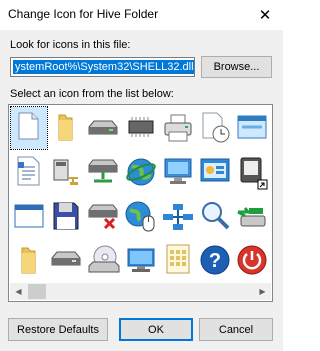 Image resolution: width=320 pixels, height=351 pixels. I want to click on icon-file-path-value: ystemRoot%\System32\SHELL32.dll, so click(103, 67).